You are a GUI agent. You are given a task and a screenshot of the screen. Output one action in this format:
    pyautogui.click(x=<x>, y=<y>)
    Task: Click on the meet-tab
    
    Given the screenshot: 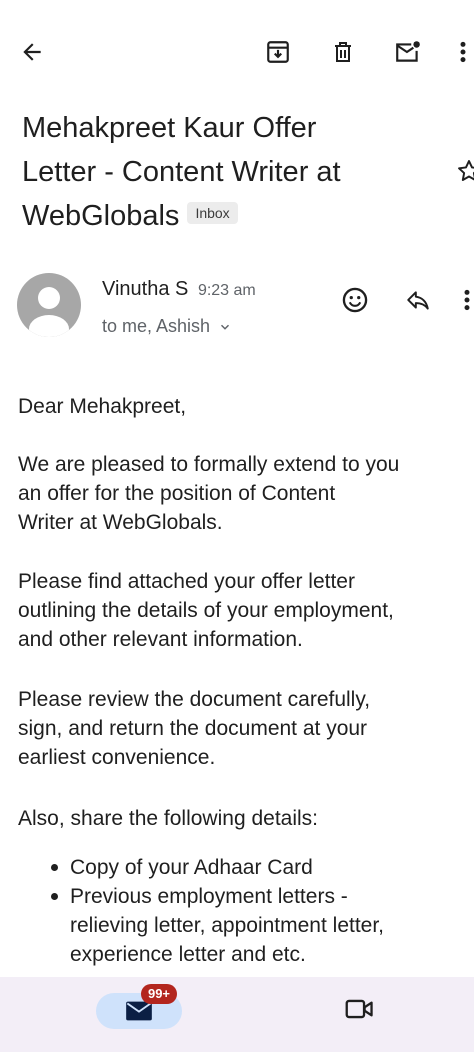 What is the action you would take?
    pyautogui.click(x=360, y=1011)
    